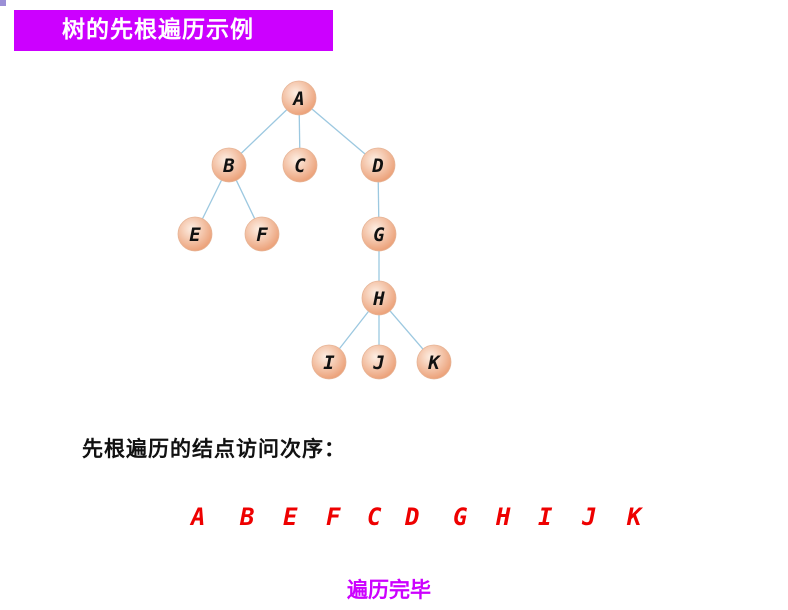  What do you see at coordinates (338, 131) in the screenshot?
I see `edge-A-D` at bounding box center [338, 131].